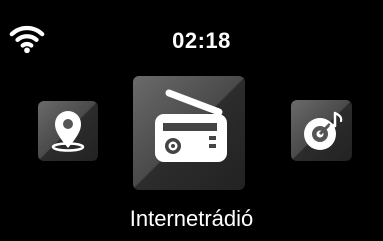 The image size is (383, 241). I want to click on menu-item-music, so click(321, 130).